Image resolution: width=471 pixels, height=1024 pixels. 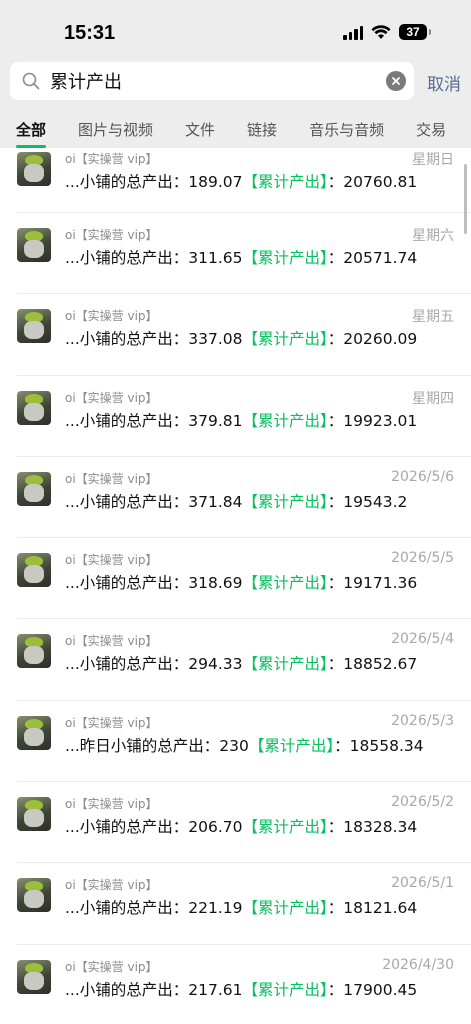 I want to click on message-suffix: ：19923.01, so click(x=372, y=420).